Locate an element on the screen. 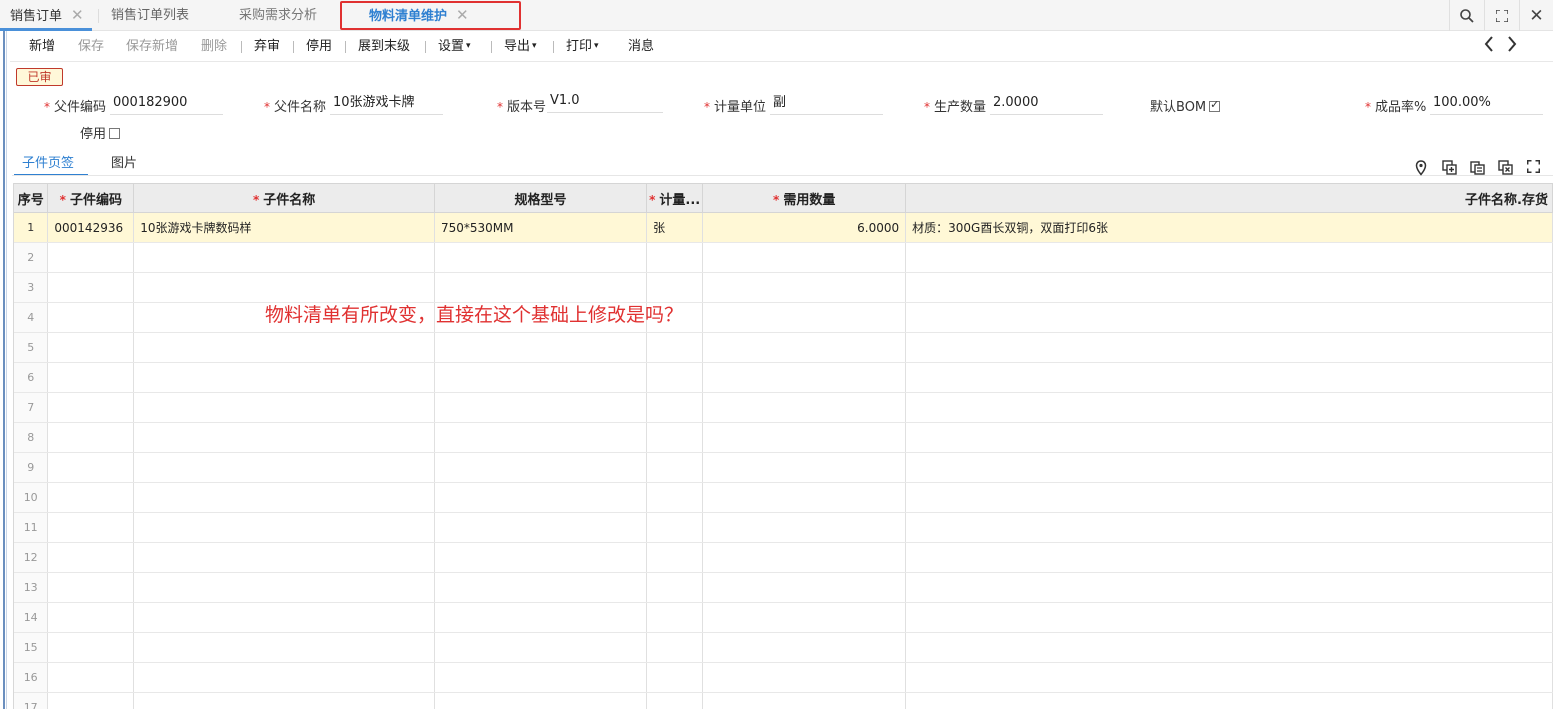 The height and width of the screenshot is (709, 1553). production-qty-field: 2.0000 is located at coordinates (1046, 103).